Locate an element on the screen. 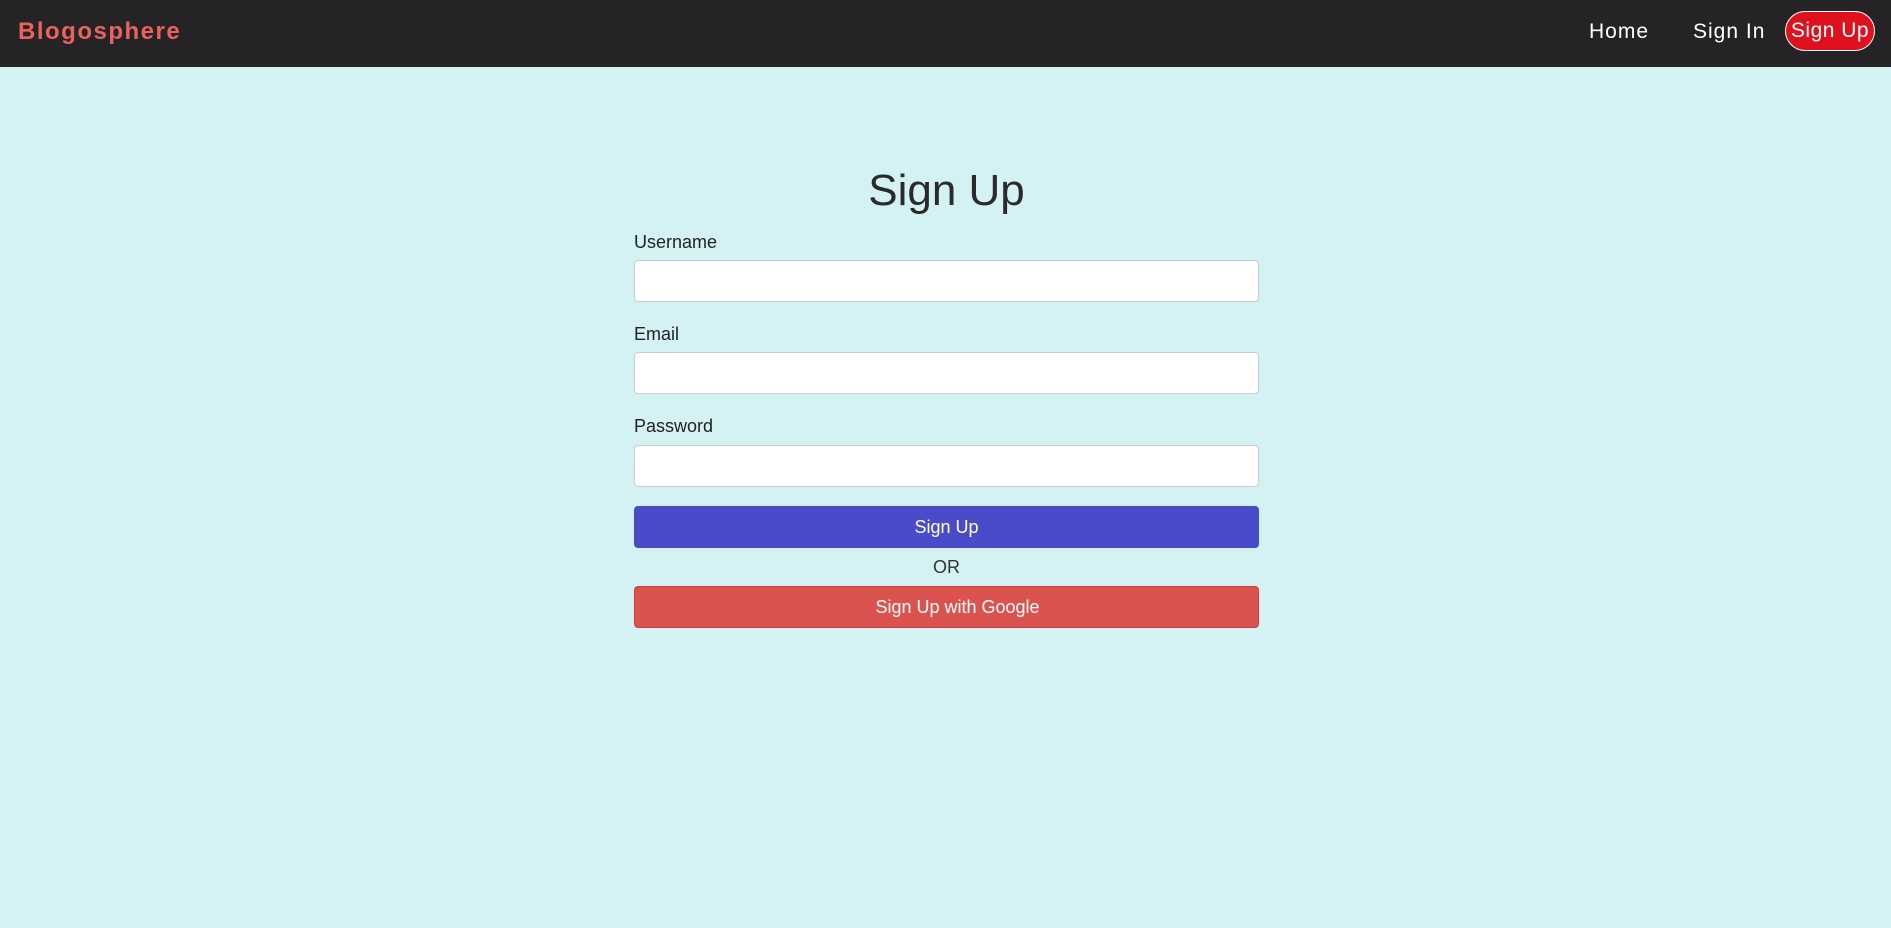  or-separator: OR is located at coordinates (946, 567).